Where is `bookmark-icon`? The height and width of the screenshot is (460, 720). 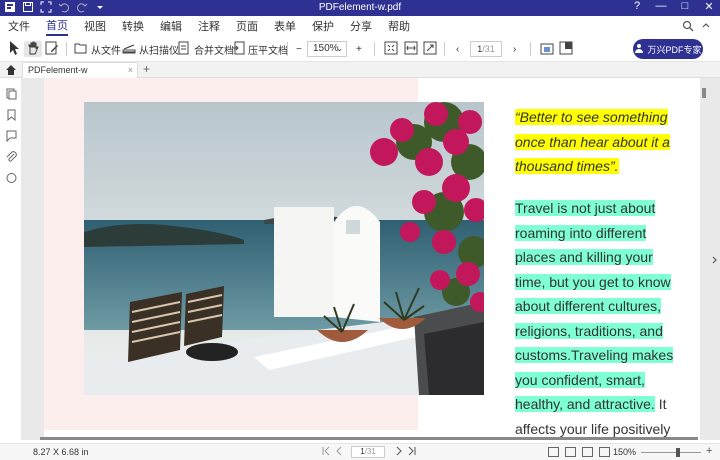 bookmark-icon is located at coordinates (11, 115).